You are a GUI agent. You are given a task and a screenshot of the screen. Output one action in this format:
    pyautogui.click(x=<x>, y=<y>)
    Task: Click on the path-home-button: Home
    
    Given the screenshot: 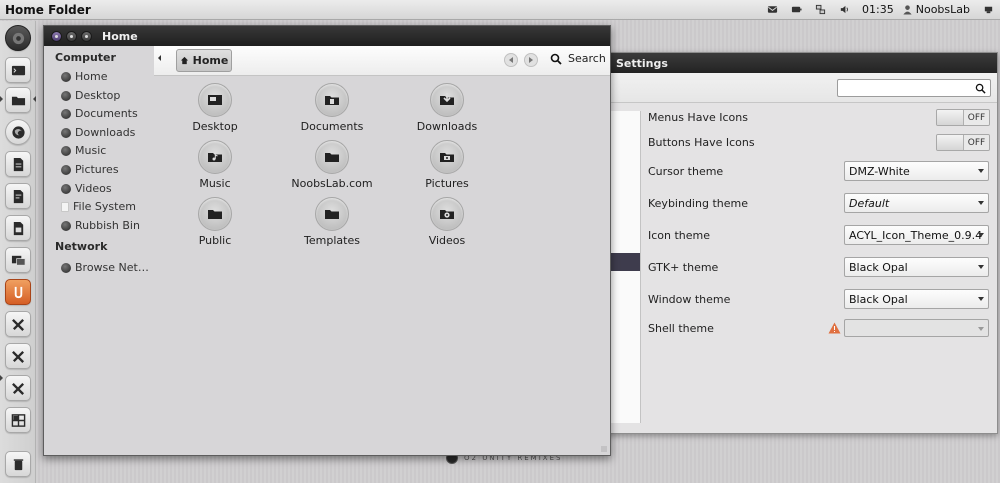 What is the action you would take?
    pyautogui.click(x=204, y=60)
    